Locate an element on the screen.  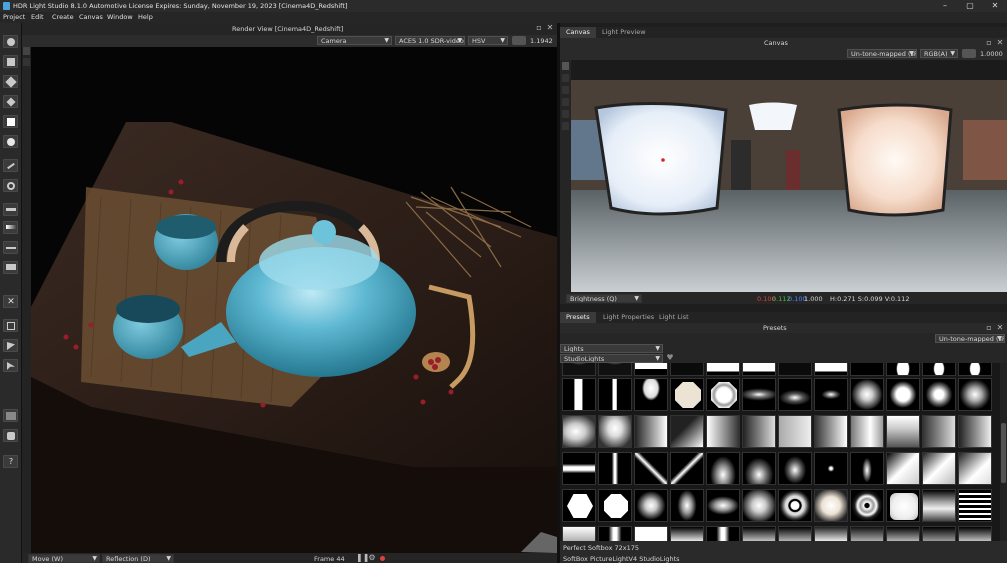
tool-pointer-button is located at coordinates (10, 365).